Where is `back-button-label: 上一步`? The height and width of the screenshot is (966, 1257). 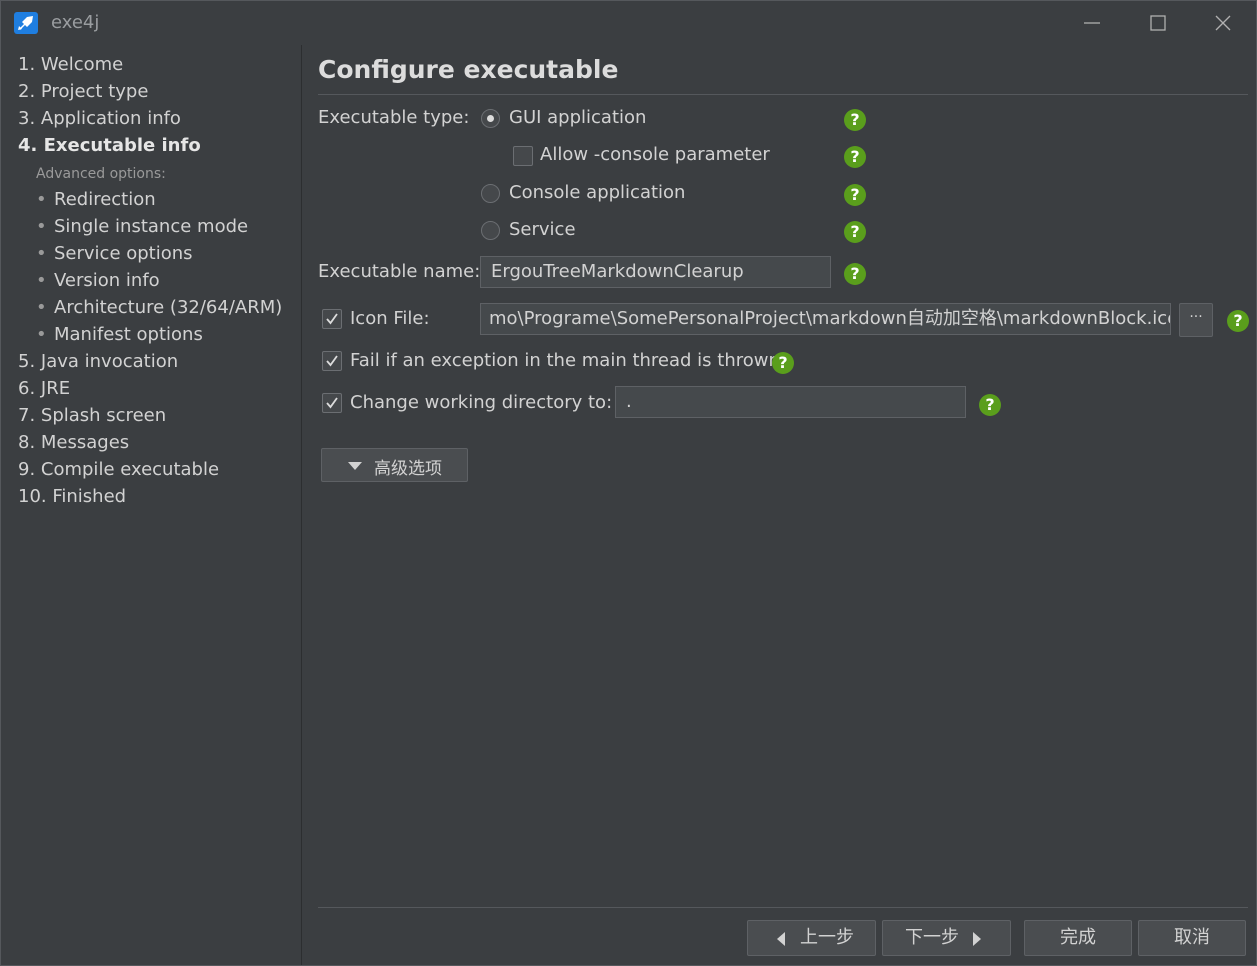 back-button-label: 上一步 is located at coordinates (827, 937).